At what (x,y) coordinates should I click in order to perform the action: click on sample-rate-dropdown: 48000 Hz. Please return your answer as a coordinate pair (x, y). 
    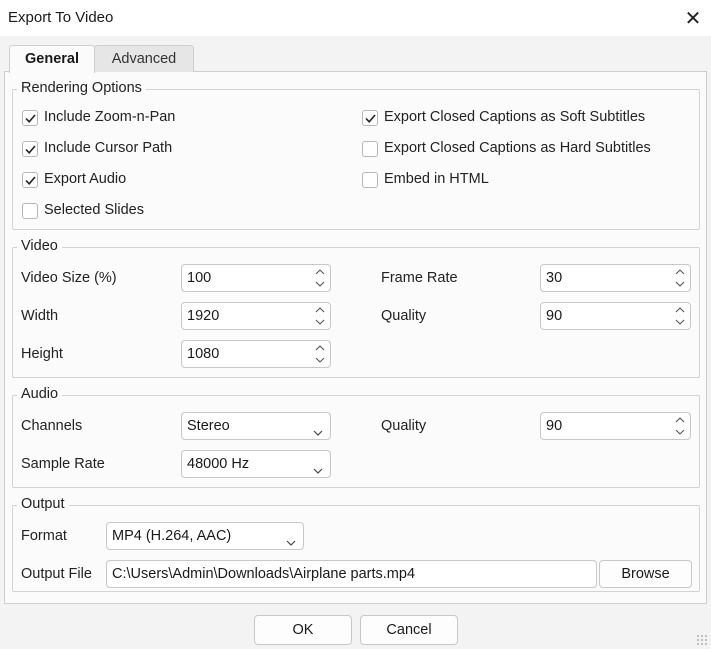
    Looking at the image, I should click on (256, 464).